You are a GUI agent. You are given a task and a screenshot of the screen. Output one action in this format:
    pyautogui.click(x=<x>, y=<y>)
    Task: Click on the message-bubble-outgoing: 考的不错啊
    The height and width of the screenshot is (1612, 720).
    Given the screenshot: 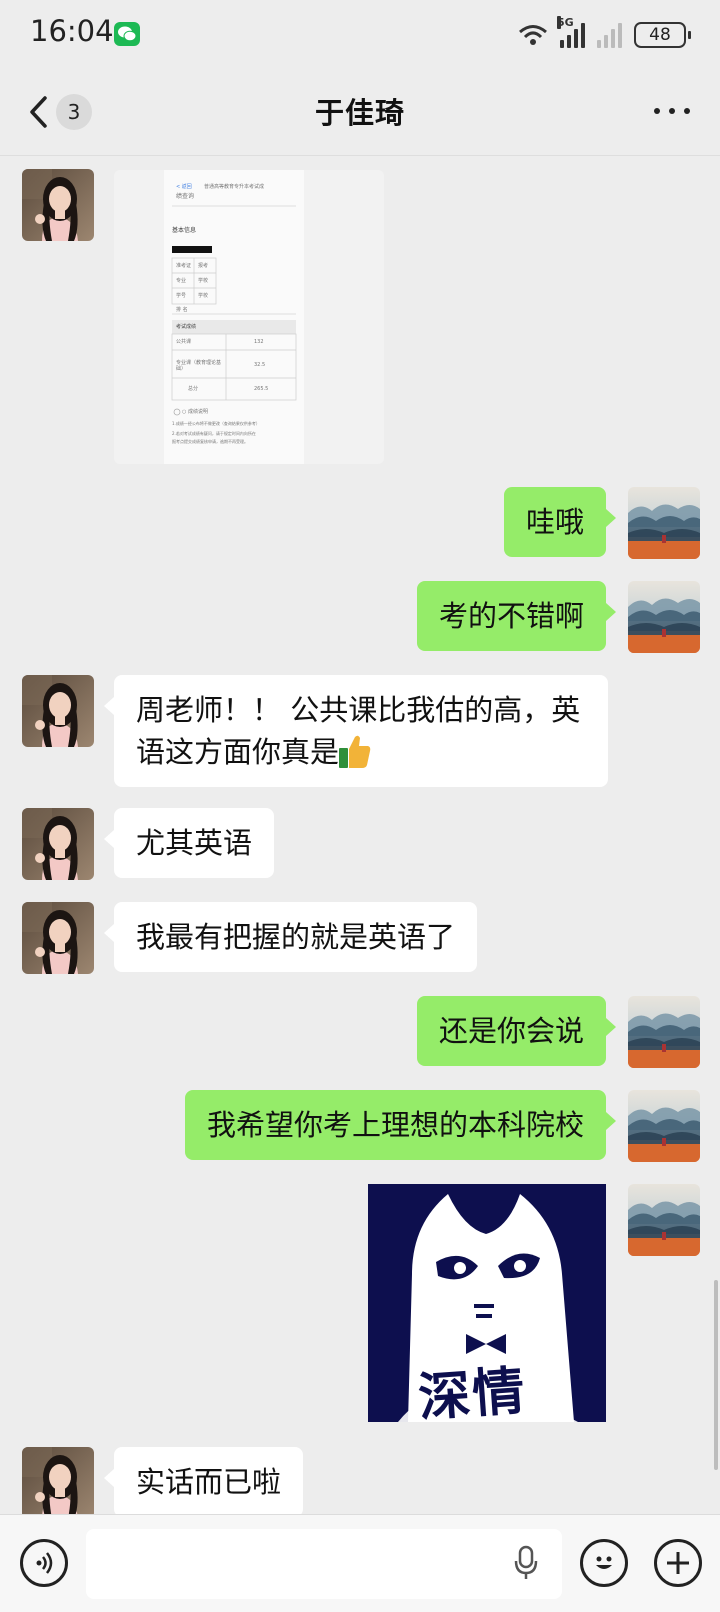 What is the action you would take?
    pyautogui.click(x=516, y=616)
    